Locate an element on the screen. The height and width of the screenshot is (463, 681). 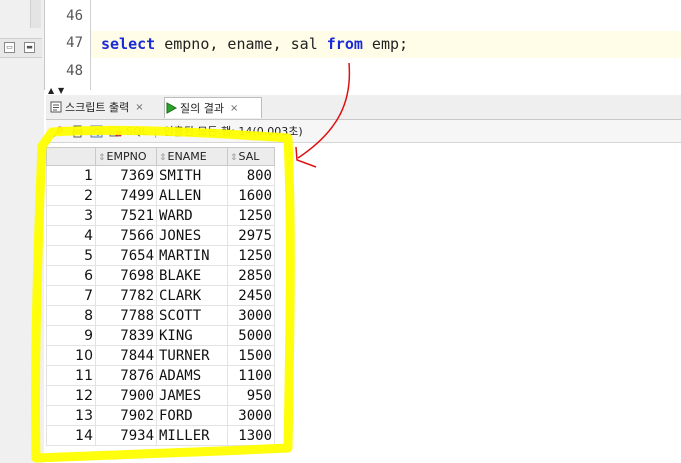
pin-icon is located at coordinates (58, 131).